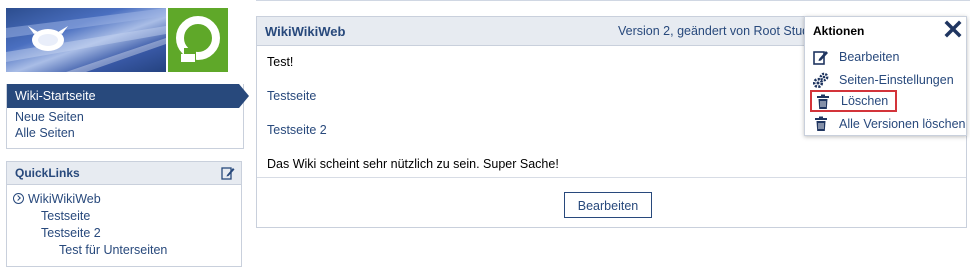 The image size is (970, 271). What do you see at coordinates (839, 31) in the screenshot?
I see `actions-title: Aktionen` at bounding box center [839, 31].